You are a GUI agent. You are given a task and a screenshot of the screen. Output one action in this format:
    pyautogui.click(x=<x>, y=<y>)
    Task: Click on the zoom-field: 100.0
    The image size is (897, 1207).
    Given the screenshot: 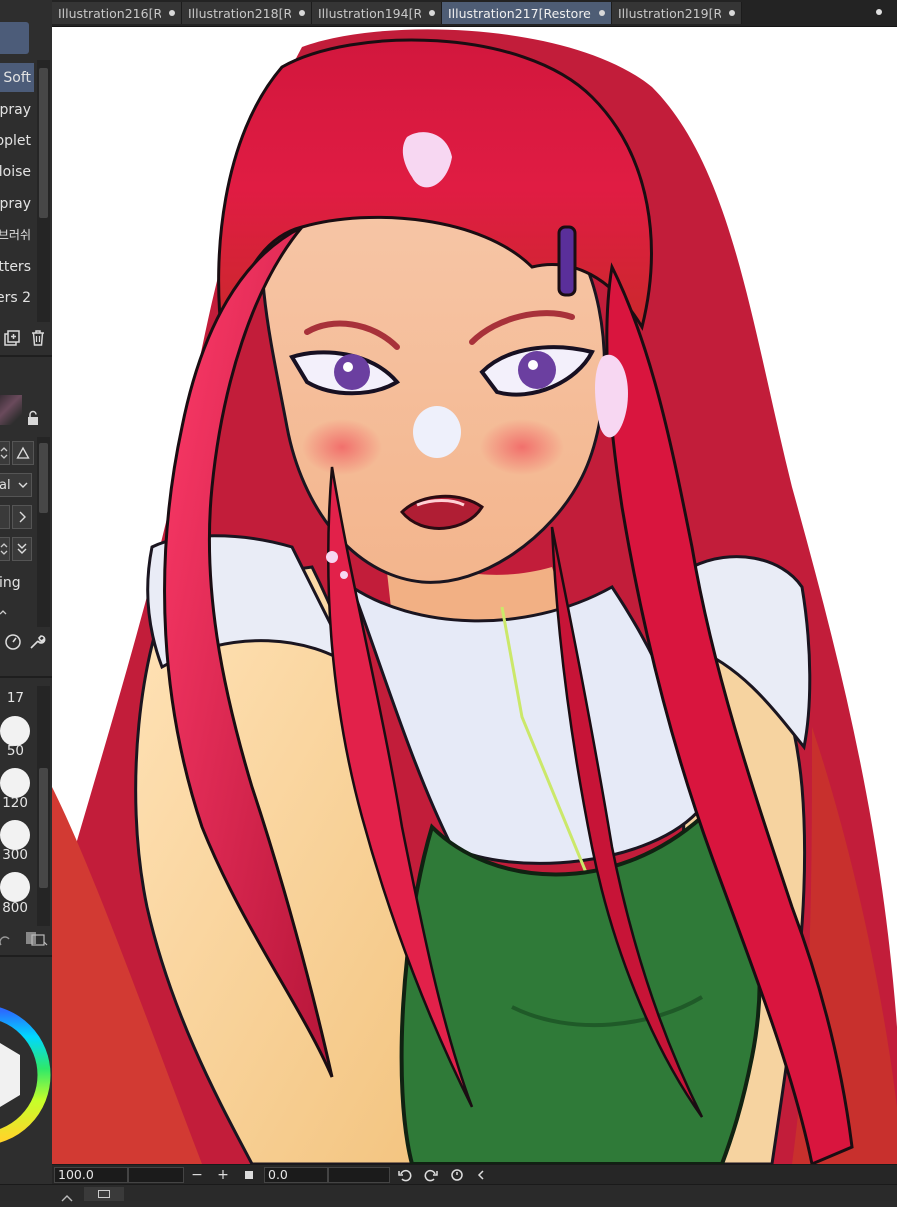 What is the action you would take?
    pyautogui.click(x=91, y=1175)
    